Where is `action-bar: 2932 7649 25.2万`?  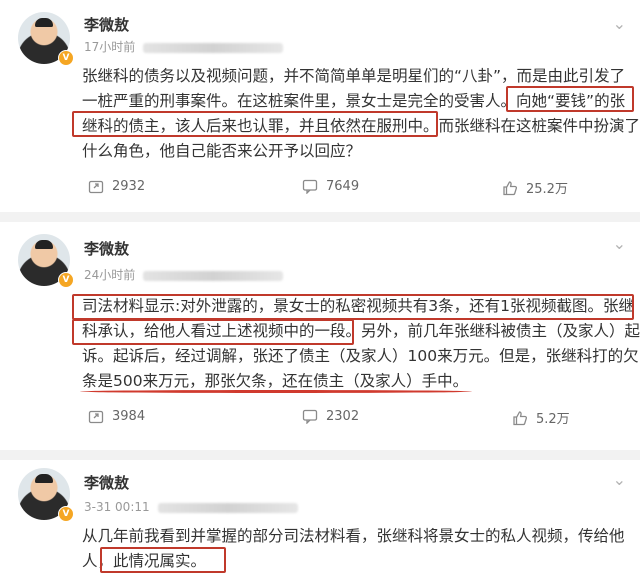
action-bar: 2932 7649 25.2万 is located at coordinates (320, 189).